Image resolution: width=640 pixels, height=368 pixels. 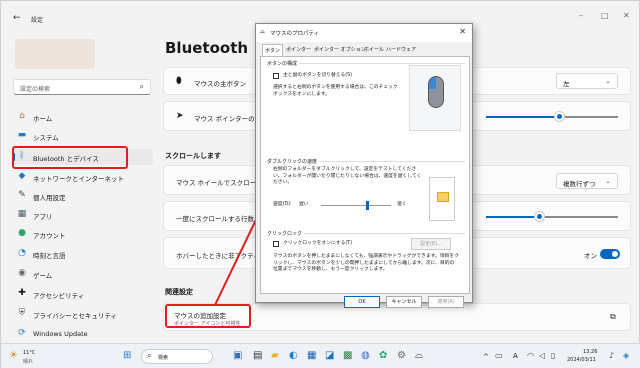 I want to click on clicklock-label: クリックロックをオンにする(T), so click(x=318, y=243).